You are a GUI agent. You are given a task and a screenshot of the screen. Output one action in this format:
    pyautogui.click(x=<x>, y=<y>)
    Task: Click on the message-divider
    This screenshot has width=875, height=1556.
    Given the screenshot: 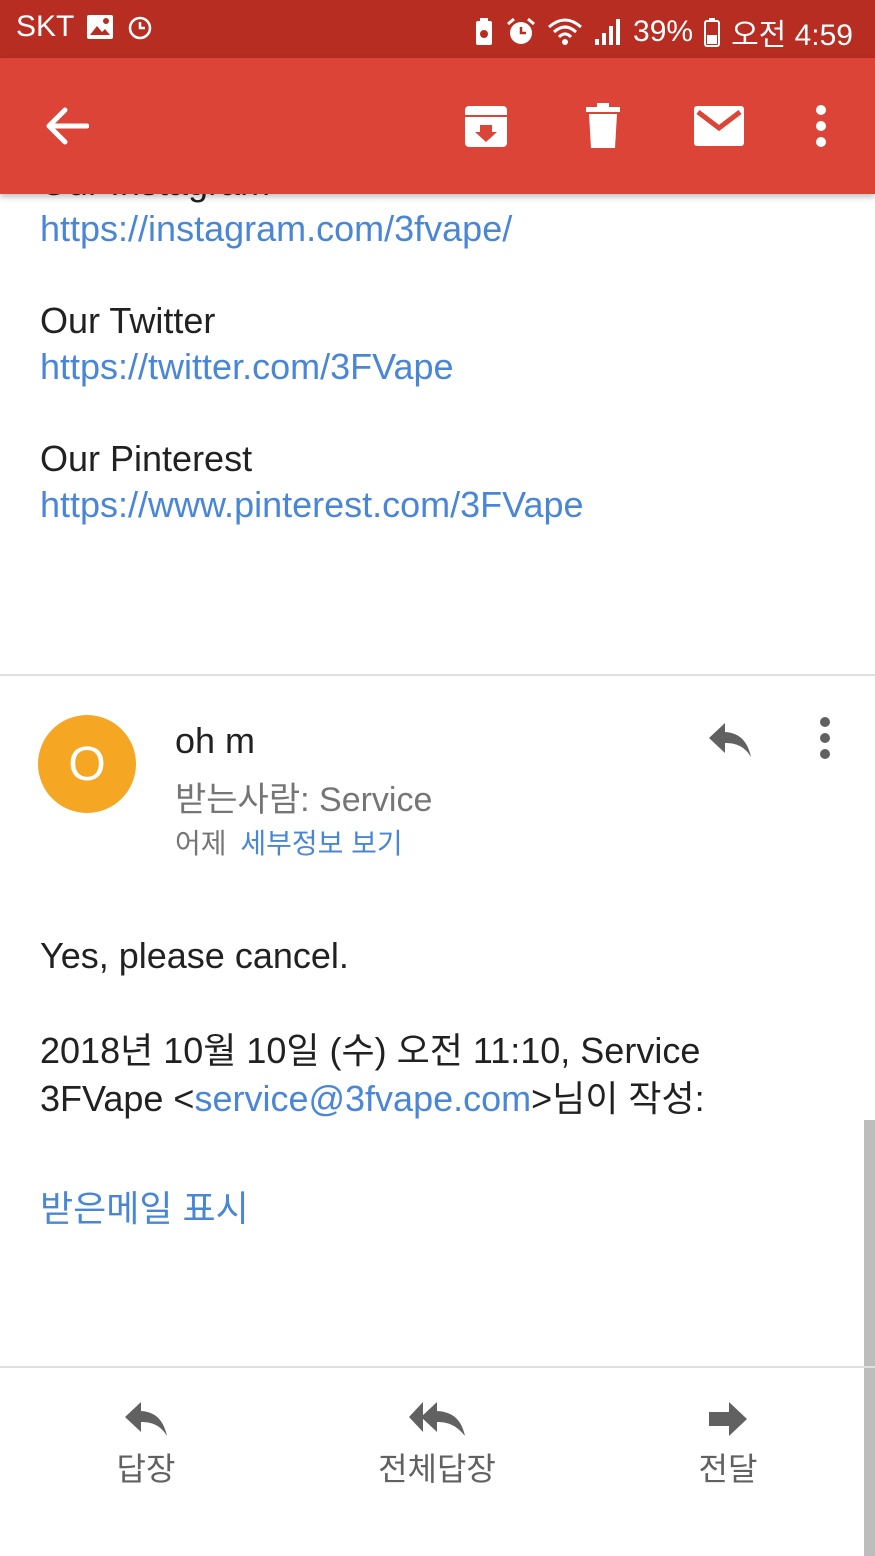 What is the action you would take?
    pyautogui.click(x=437, y=675)
    